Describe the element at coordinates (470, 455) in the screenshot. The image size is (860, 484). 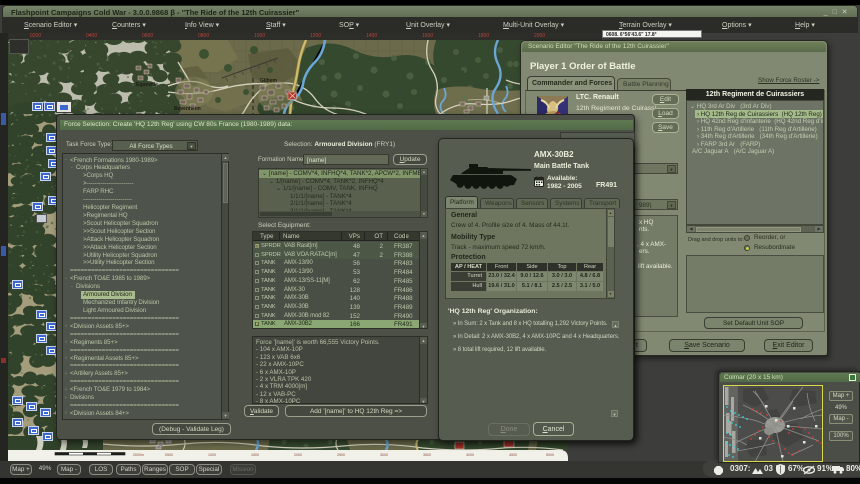
I see `svg-text: 4000` at that location.